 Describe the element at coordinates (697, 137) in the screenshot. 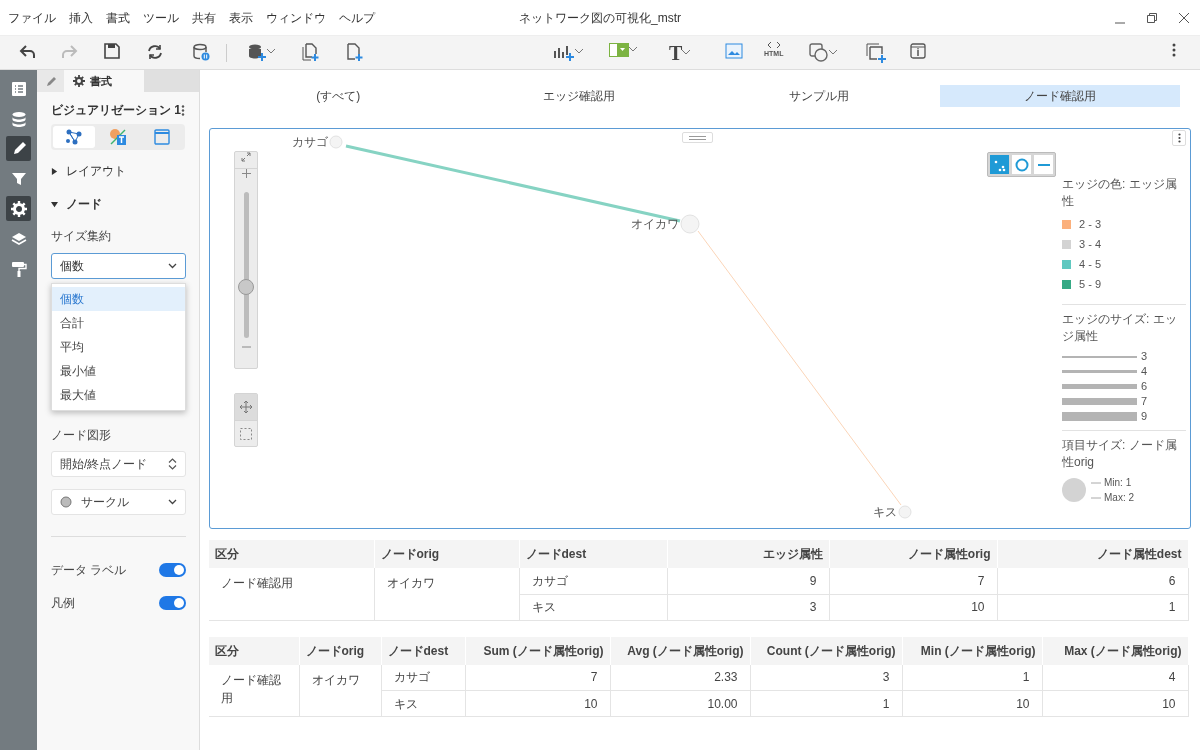

I see `drag-handle` at that location.